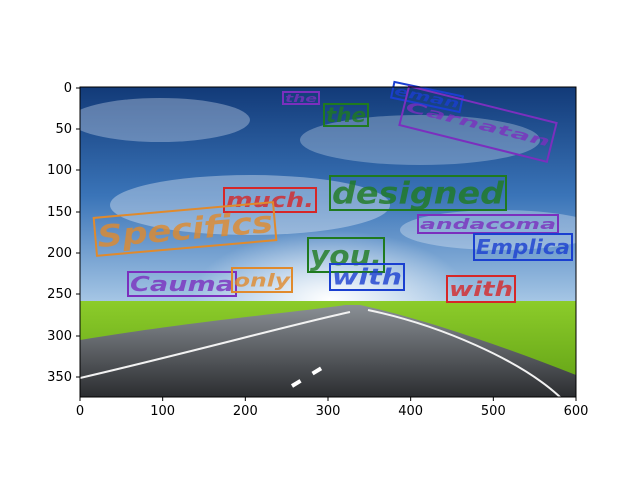  What do you see at coordinates (245, 411) in the screenshot?
I see `x-tick-label: 200` at bounding box center [245, 411].